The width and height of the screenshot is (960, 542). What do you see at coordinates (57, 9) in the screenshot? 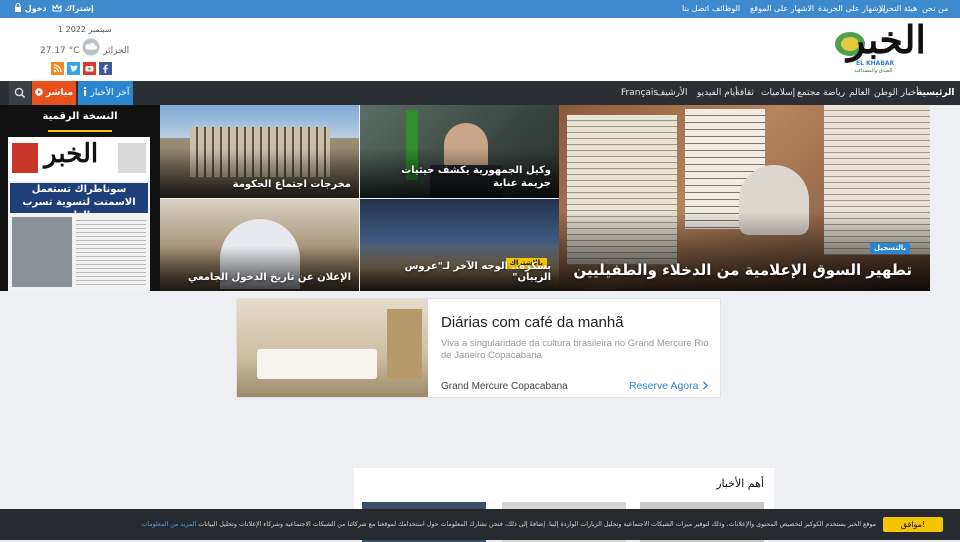
I see `crown-icon` at bounding box center [57, 9].